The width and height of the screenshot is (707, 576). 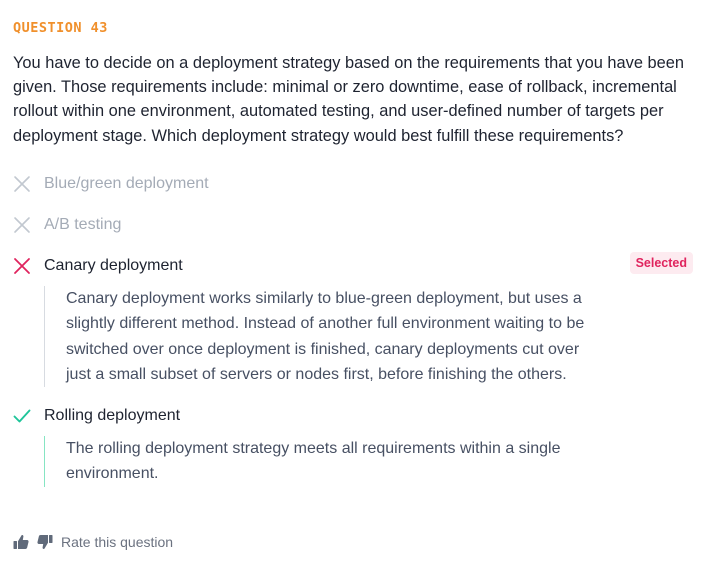 I want to click on option-rolling: Rolling deployment, so click(x=353, y=416).